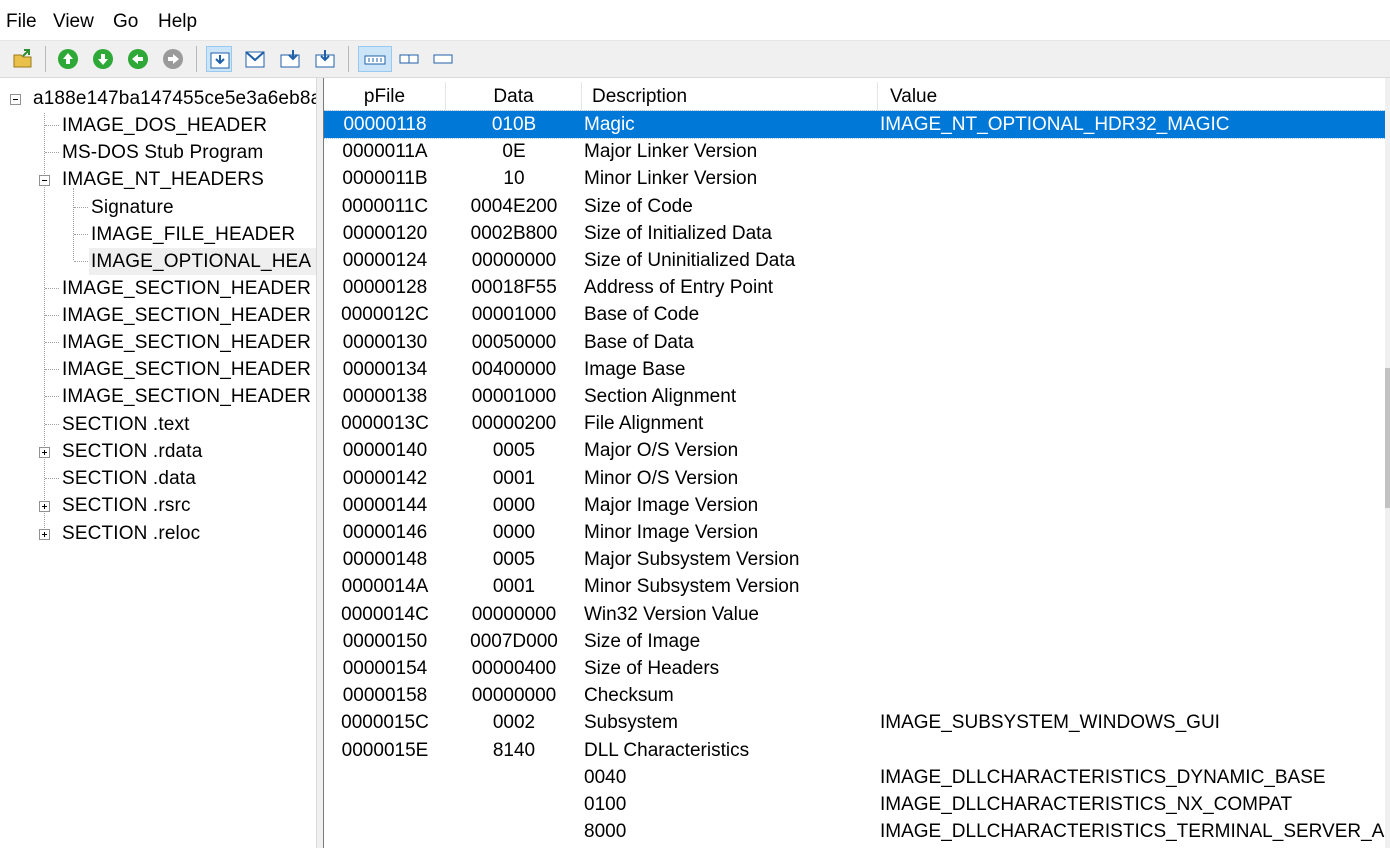  What do you see at coordinates (138, 59) in the screenshot?
I see `arrow-back-icon` at bounding box center [138, 59].